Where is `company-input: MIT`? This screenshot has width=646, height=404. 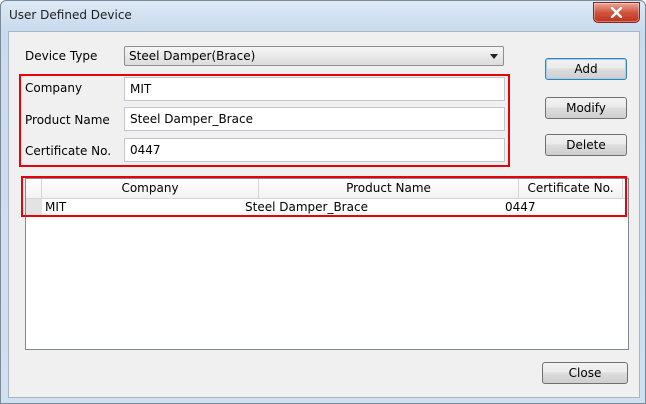
company-input: MIT is located at coordinates (314, 89).